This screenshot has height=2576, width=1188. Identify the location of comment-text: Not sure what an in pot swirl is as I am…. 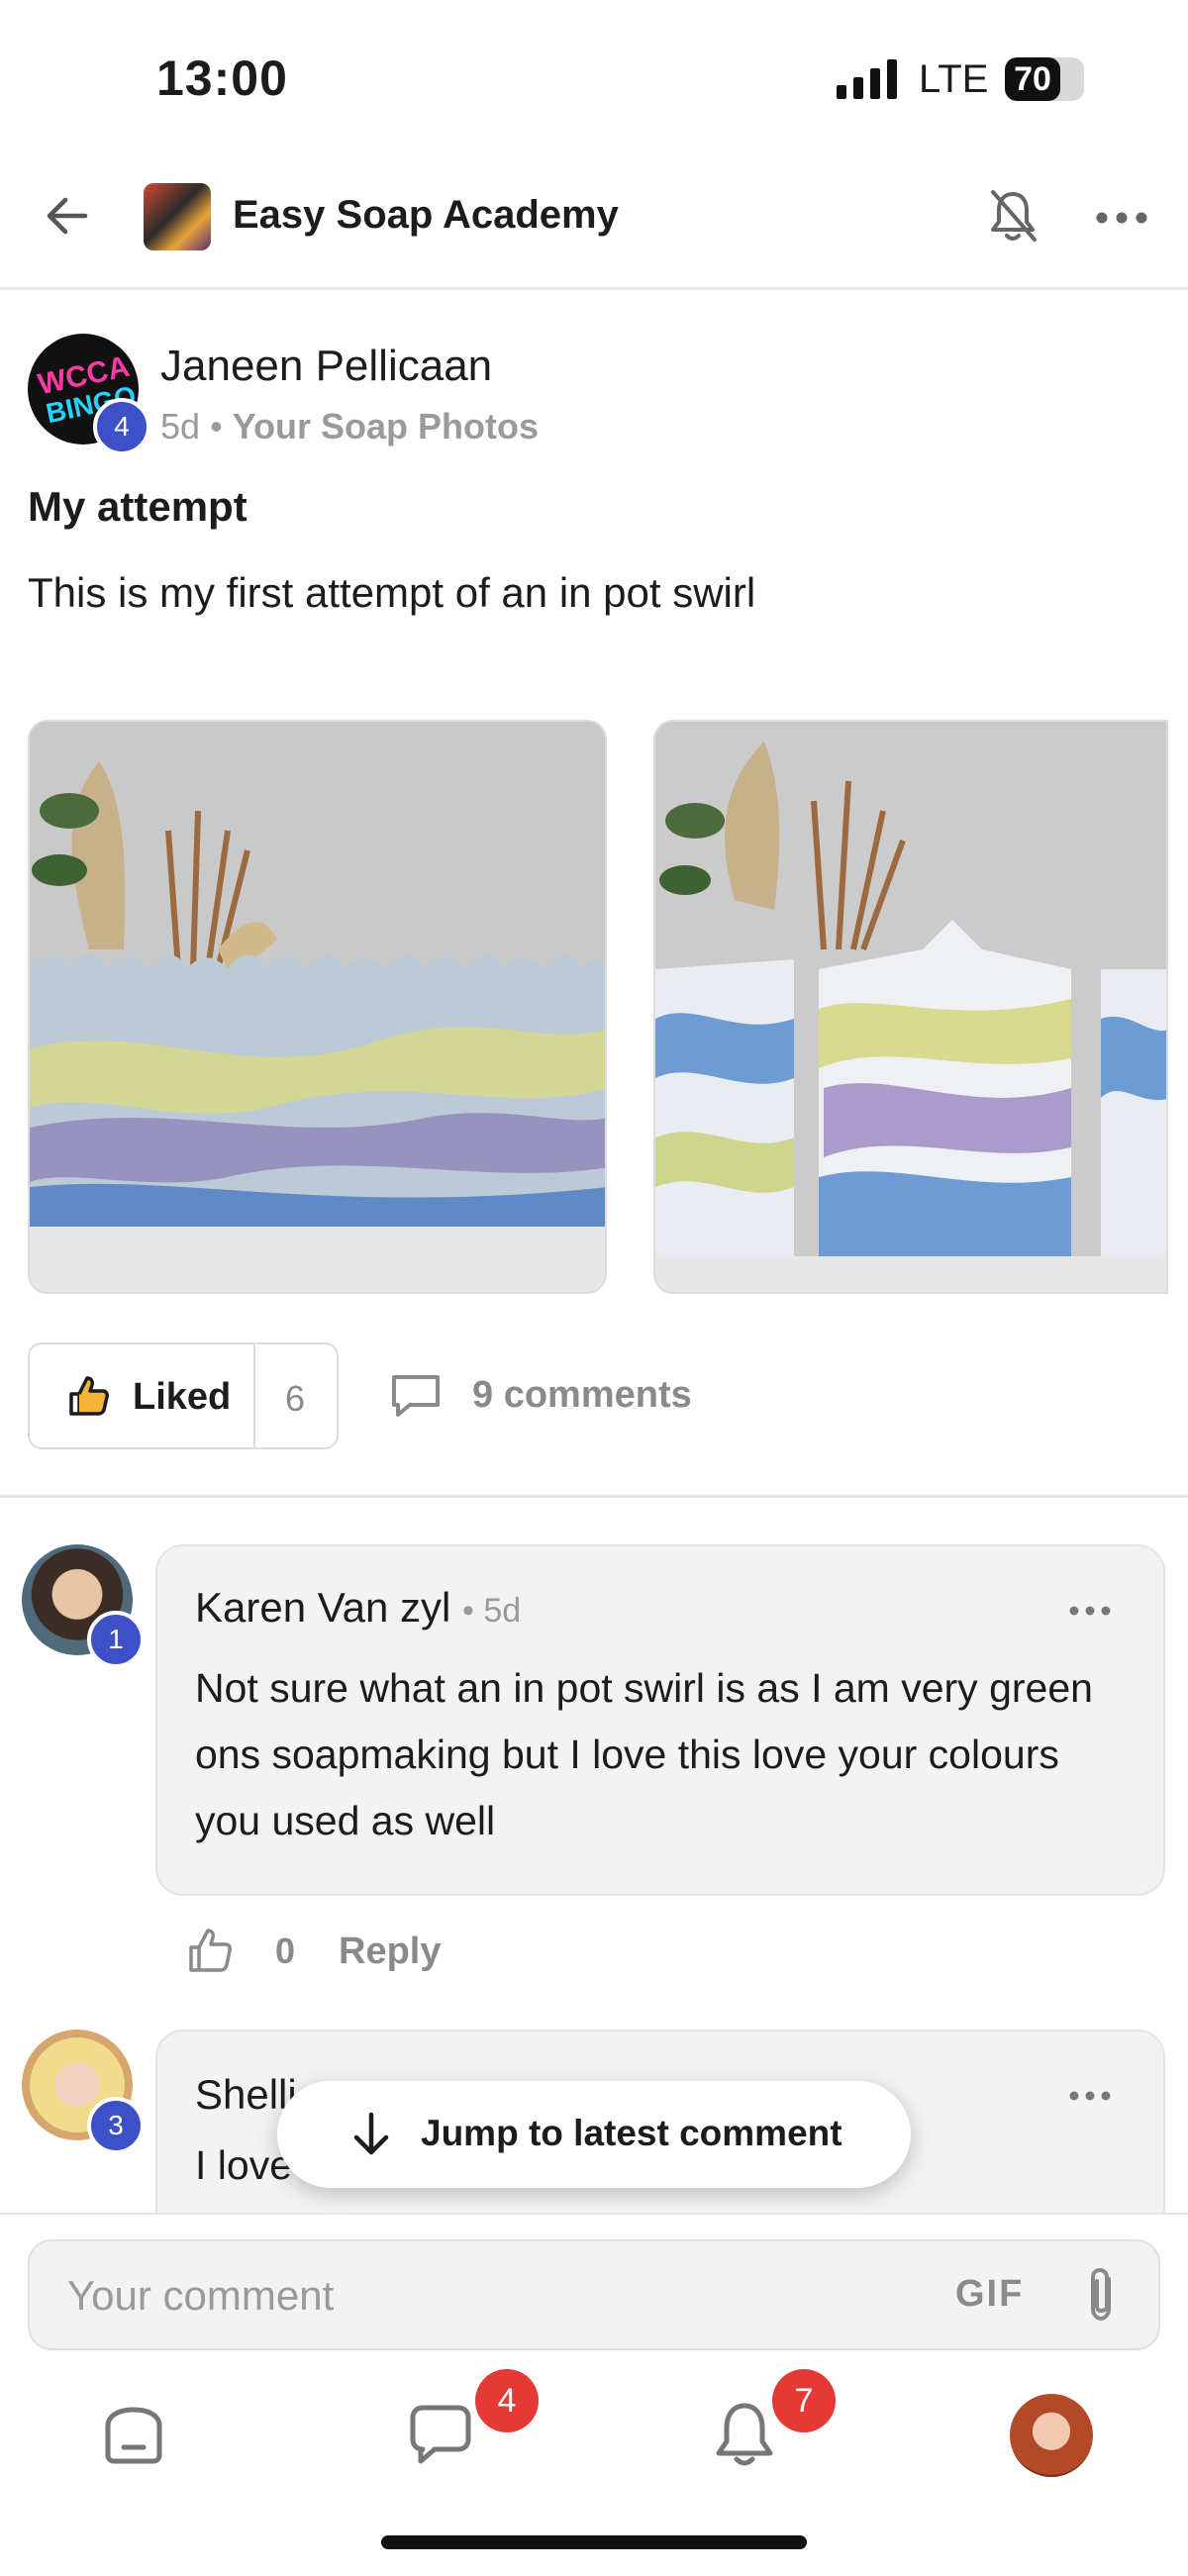
(644, 1754).